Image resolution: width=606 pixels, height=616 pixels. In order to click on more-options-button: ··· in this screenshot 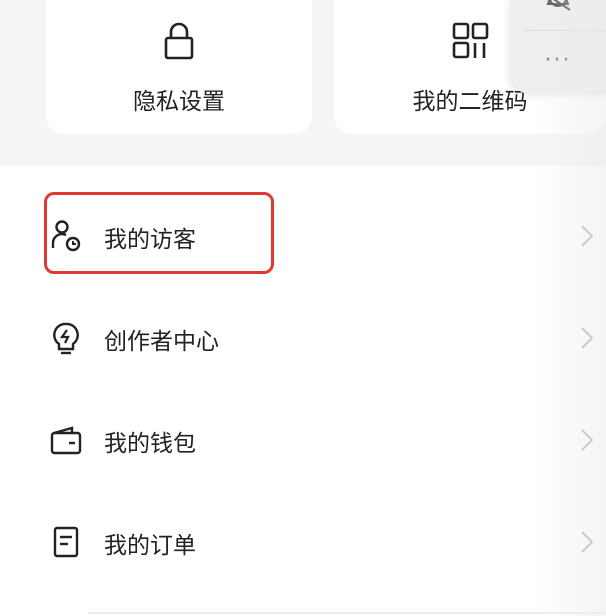, I will do `click(558, 60)`.